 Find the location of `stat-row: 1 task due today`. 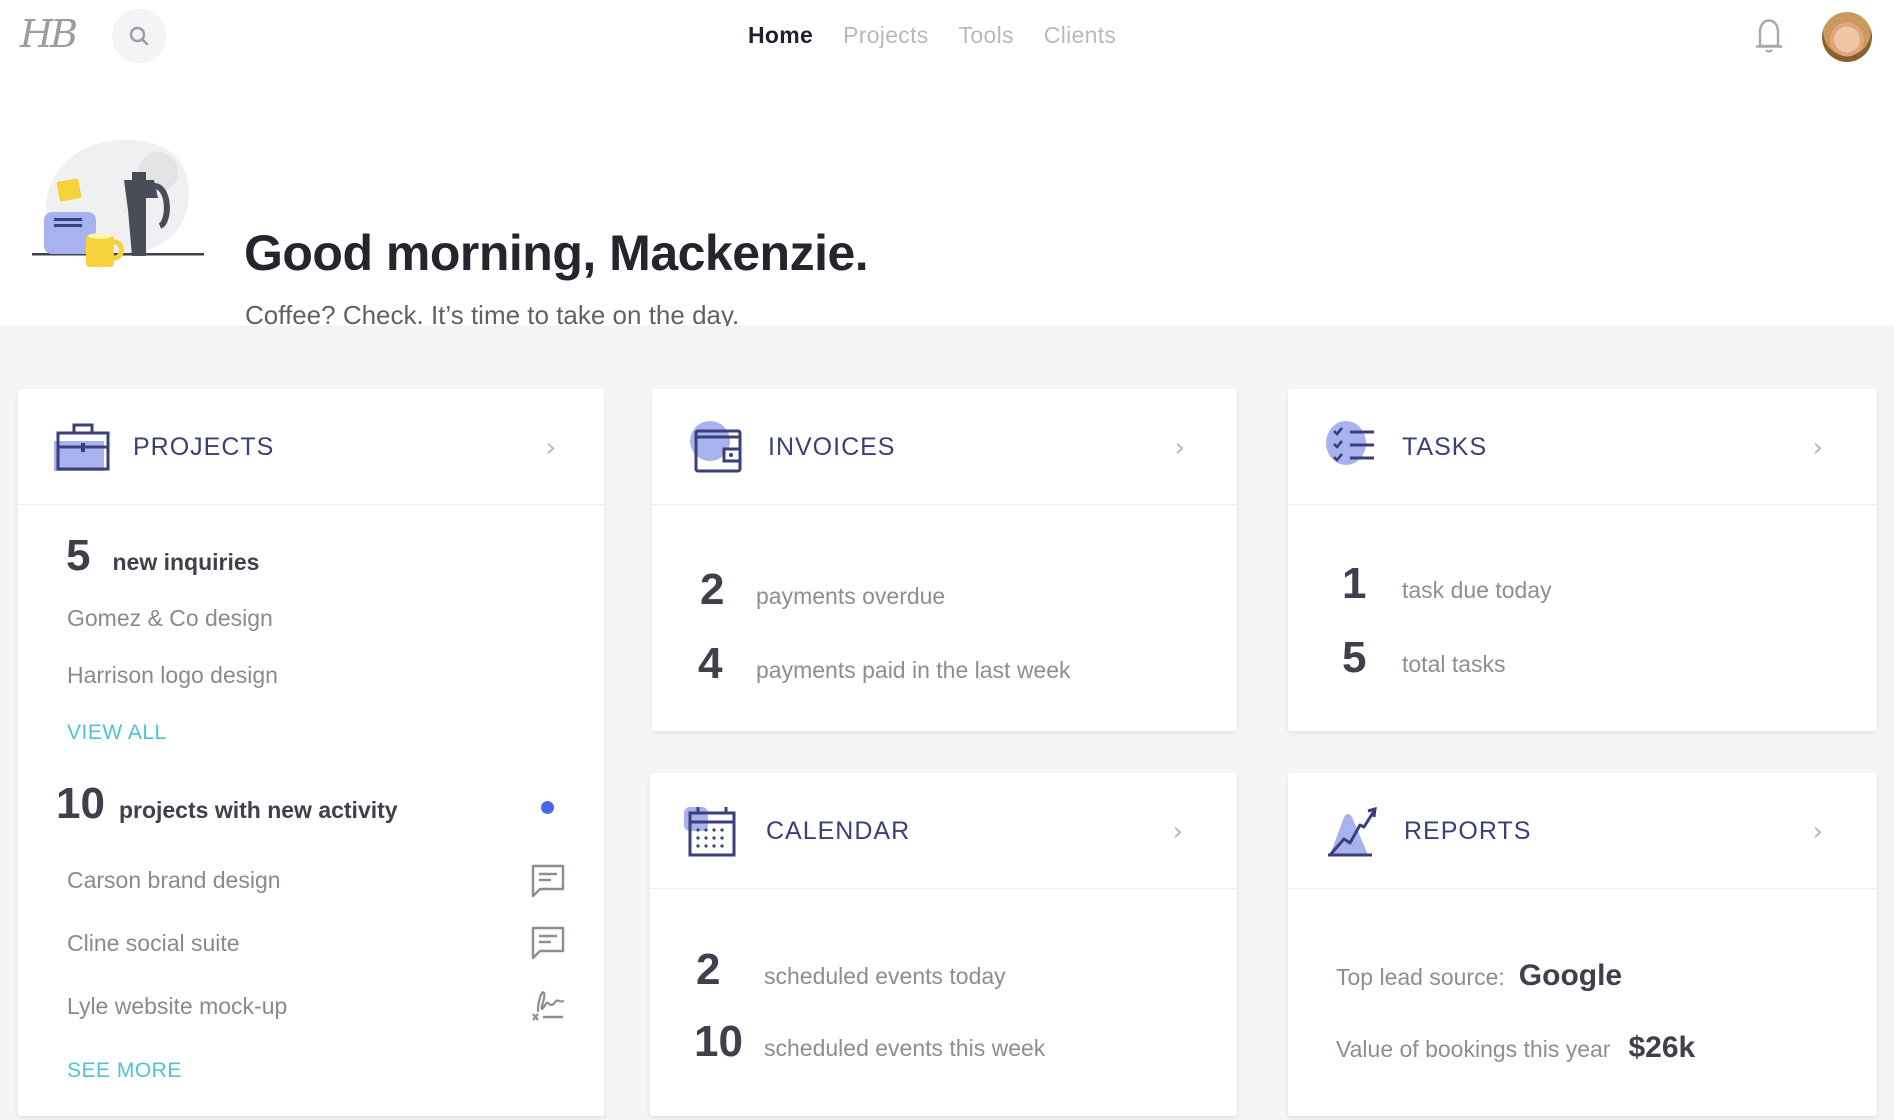

stat-row: 1 task due today is located at coordinates (1447, 584).